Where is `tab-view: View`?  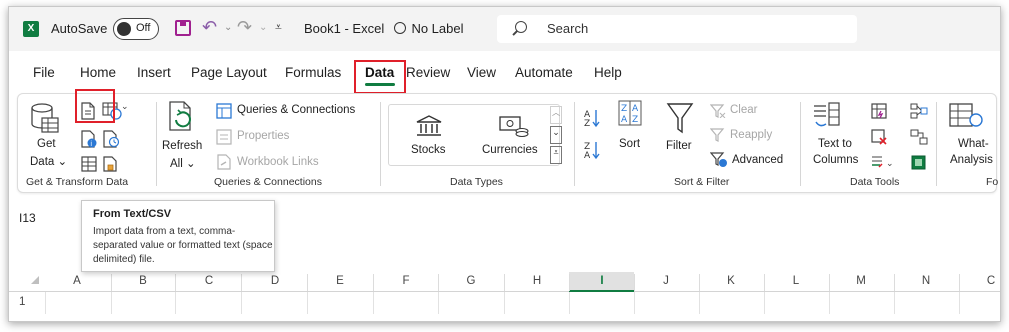 tab-view: View is located at coordinates (481, 72).